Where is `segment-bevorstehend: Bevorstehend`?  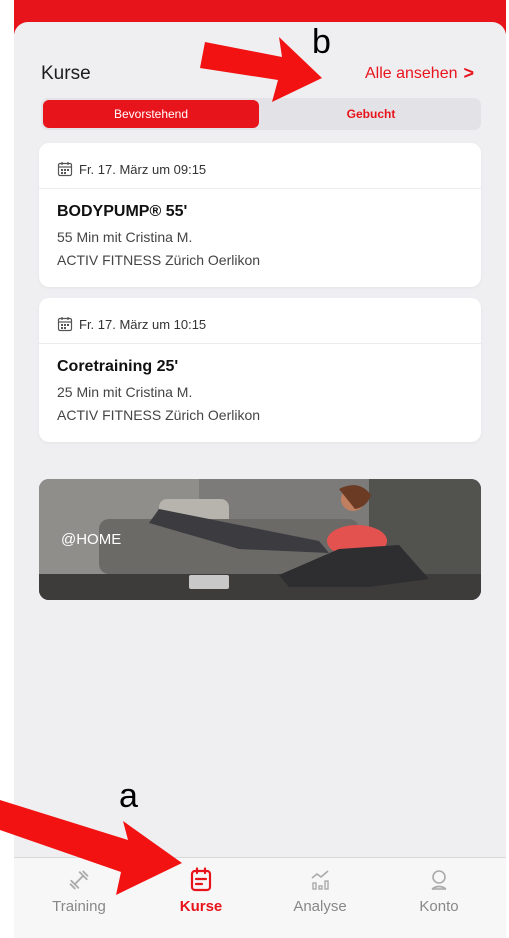
segment-bevorstehend: Bevorstehend is located at coordinates (151, 114).